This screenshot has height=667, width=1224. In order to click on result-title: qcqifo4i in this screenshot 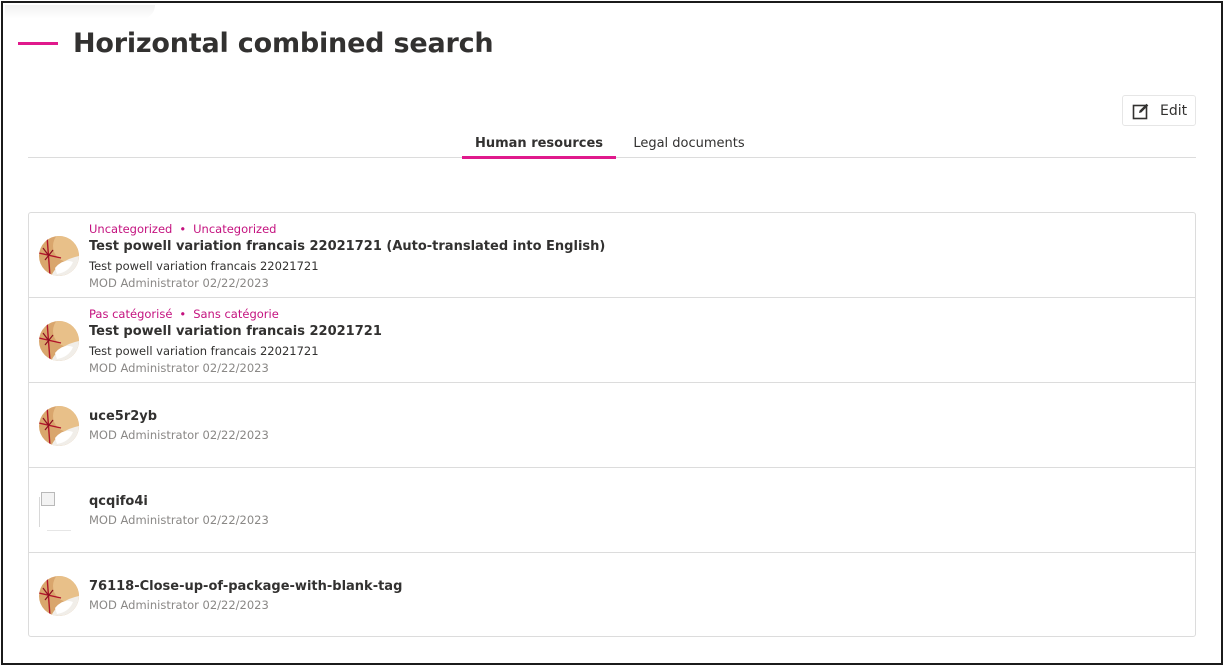, I will do `click(179, 502)`.